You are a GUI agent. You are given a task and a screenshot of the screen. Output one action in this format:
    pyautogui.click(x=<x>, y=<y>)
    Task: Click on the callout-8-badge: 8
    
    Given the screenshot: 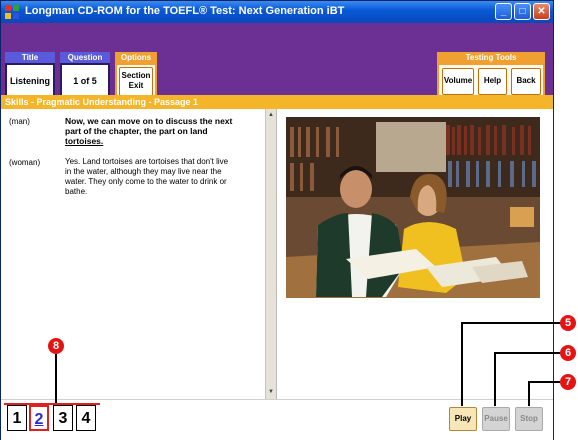 What is the action you would take?
    pyautogui.click(x=56, y=346)
    